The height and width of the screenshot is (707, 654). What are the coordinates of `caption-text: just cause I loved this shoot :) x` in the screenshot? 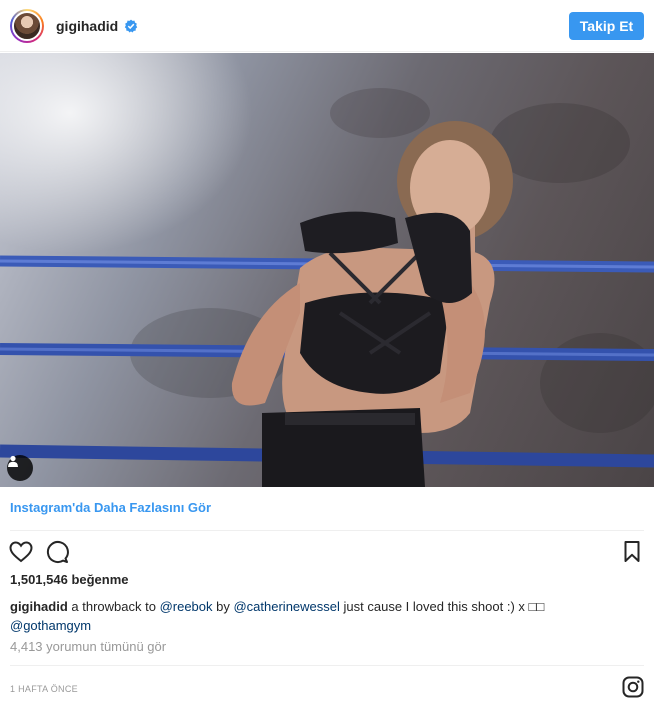 It's located at (434, 606).